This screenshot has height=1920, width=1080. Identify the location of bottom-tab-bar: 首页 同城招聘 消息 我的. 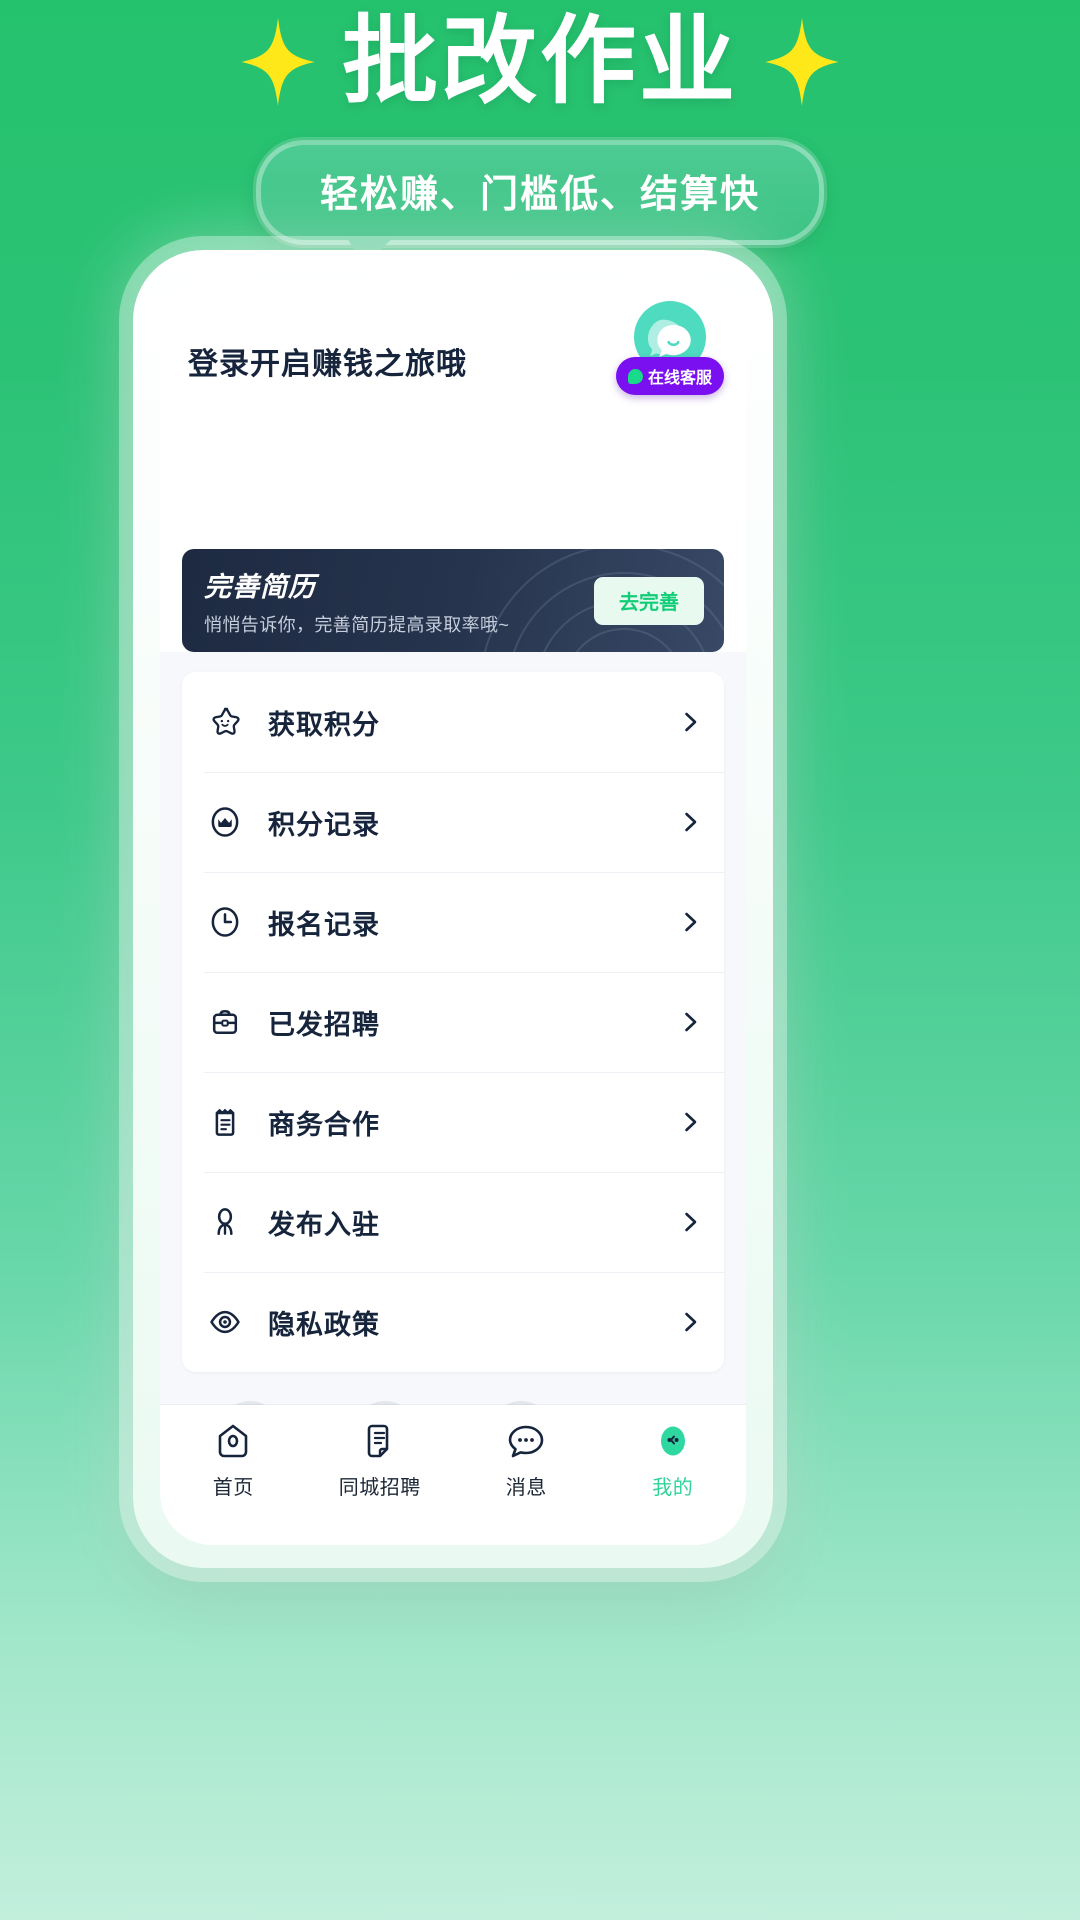
(453, 1475).